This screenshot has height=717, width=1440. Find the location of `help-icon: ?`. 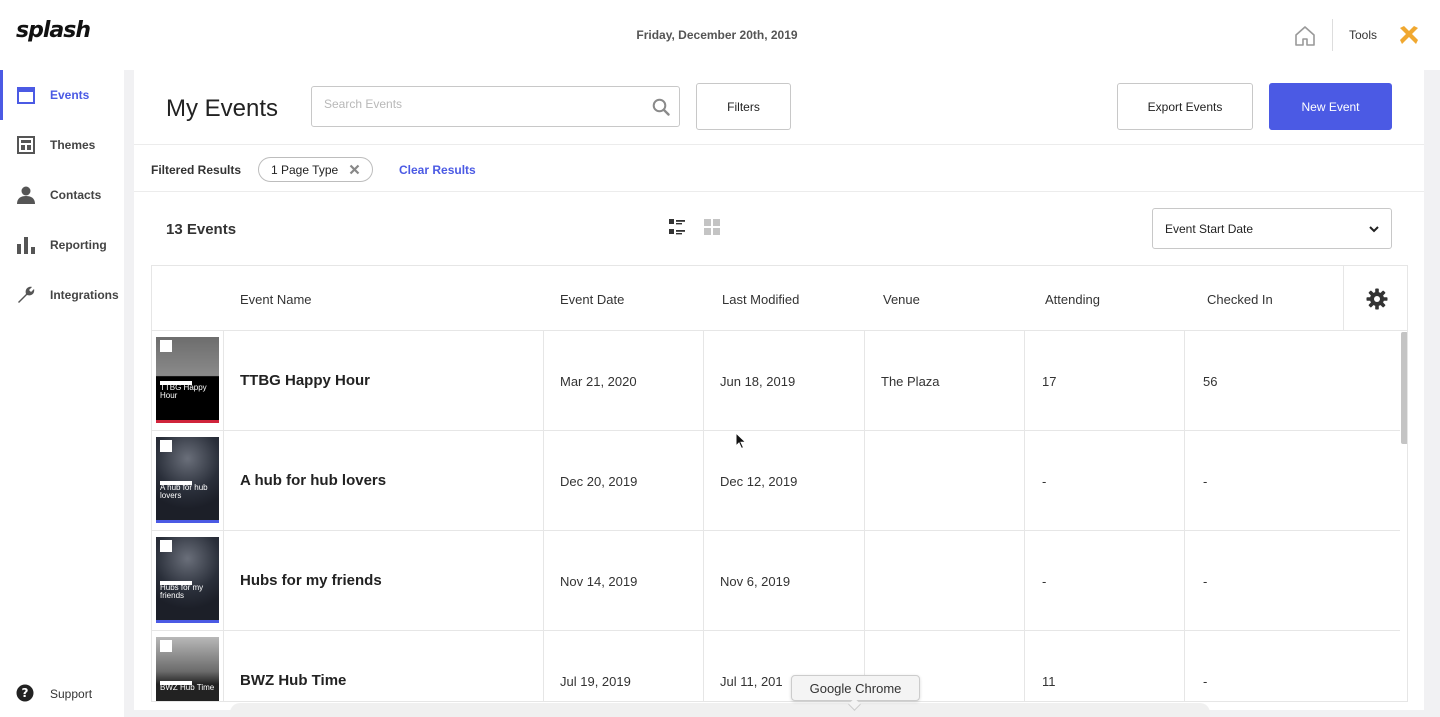

help-icon: ? is located at coordinates (25, 693).